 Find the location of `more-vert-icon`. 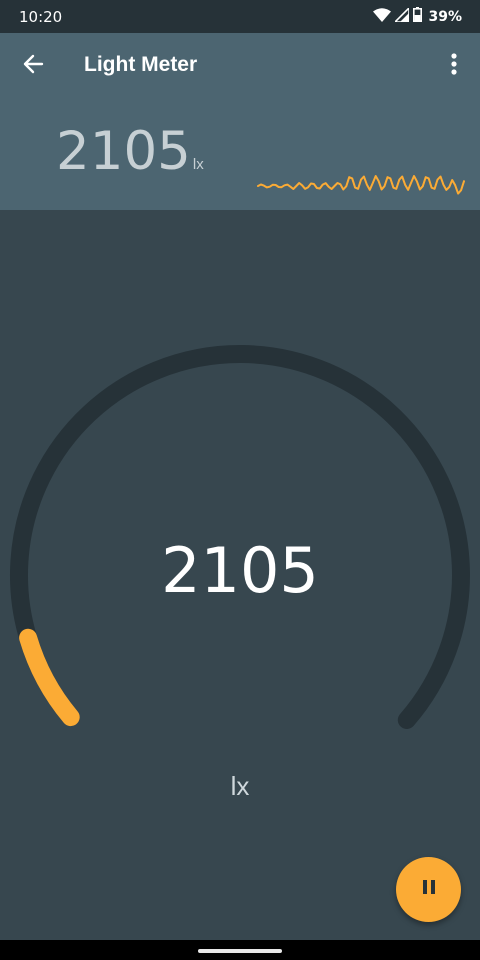

more-vert-icon is located at coordinates (454, 66).